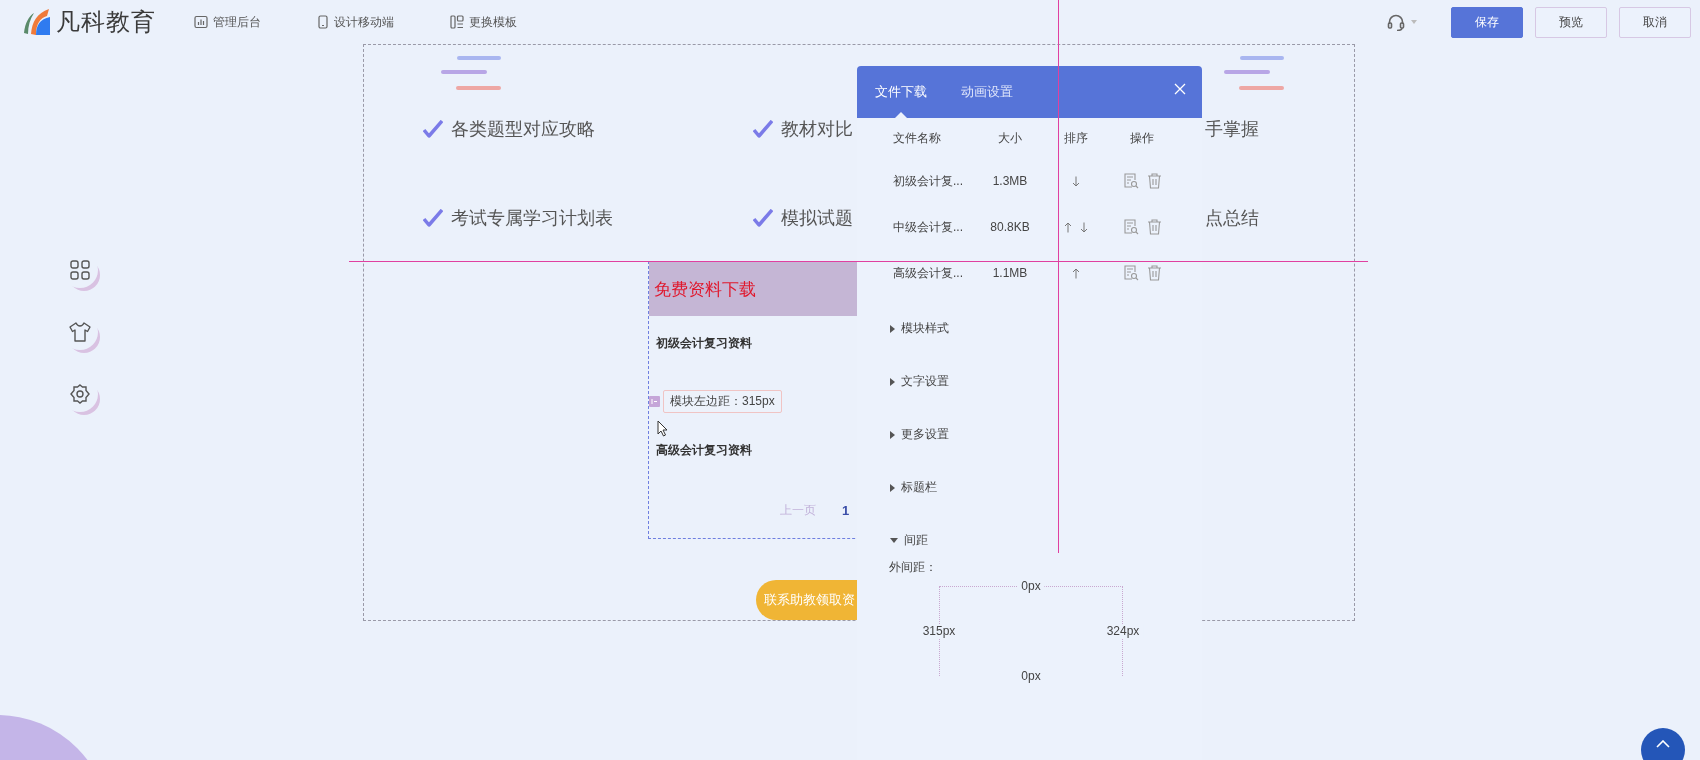  What do you see at coordinates (483, 22) in the screenshot?
I see `nav-item: 更换模板` at bounding box center [483, 22].